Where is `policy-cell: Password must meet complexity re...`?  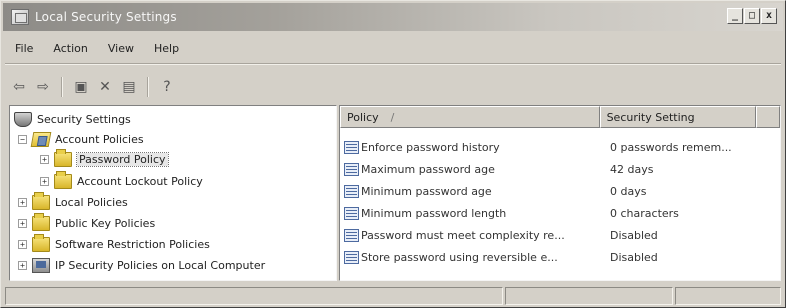
policy-cell: Password must meet complexity re... is located at coordinates (471, 235).